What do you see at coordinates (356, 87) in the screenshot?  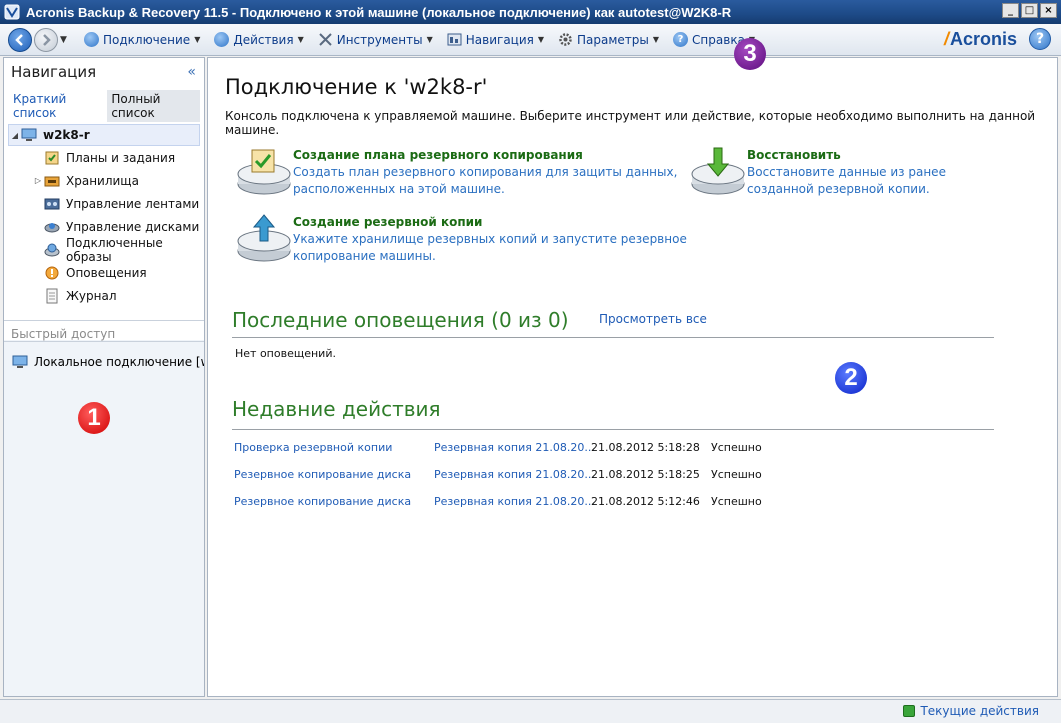 I see `page-title: Подключение к 'w2k8-r'` at bounding box center [356, 87].